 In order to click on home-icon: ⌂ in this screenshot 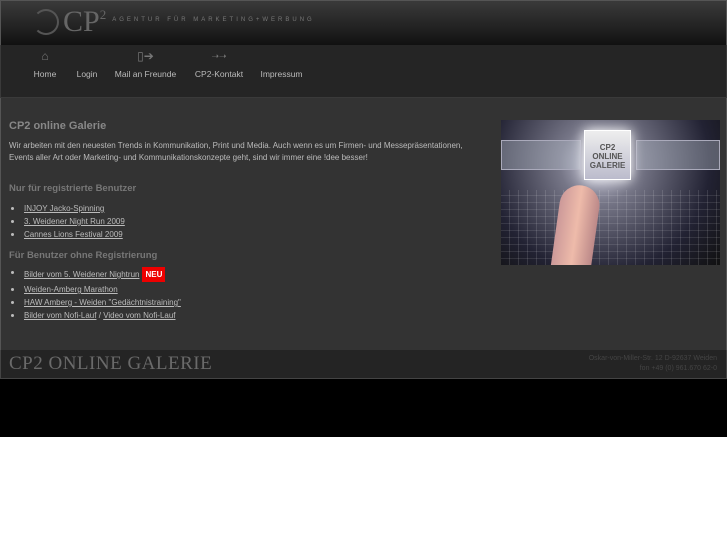, I will do `click(45, 56)`.